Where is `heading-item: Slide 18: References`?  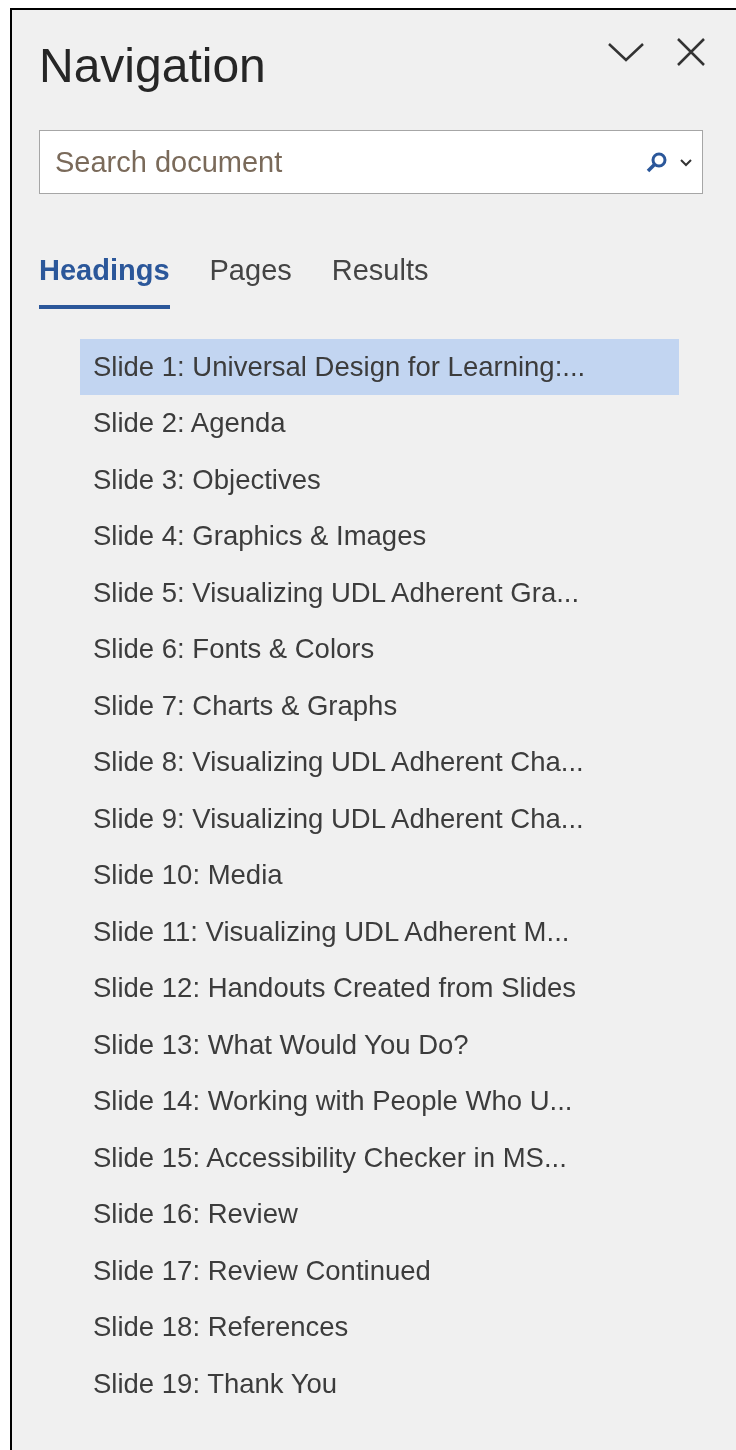 heading-item: Slide 18: References is located at coordinates (379, 1327).